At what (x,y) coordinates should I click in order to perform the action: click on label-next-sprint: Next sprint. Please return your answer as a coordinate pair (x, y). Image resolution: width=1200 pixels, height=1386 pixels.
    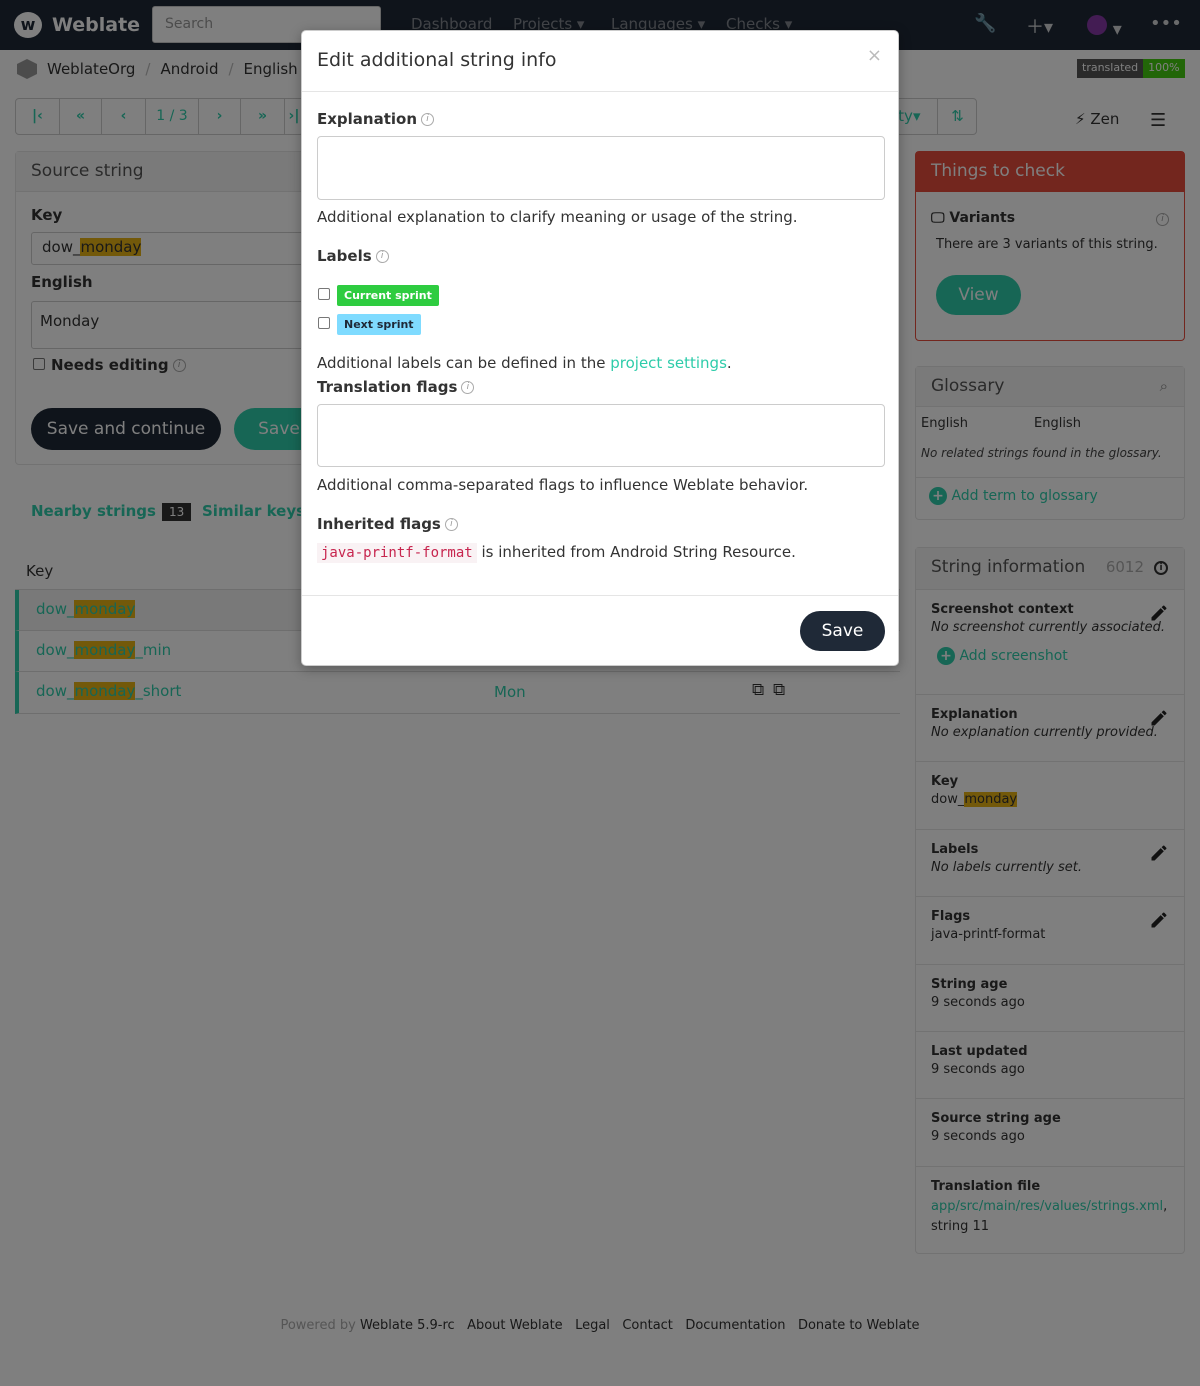
    Looking at the image, I should click on (379, 324).